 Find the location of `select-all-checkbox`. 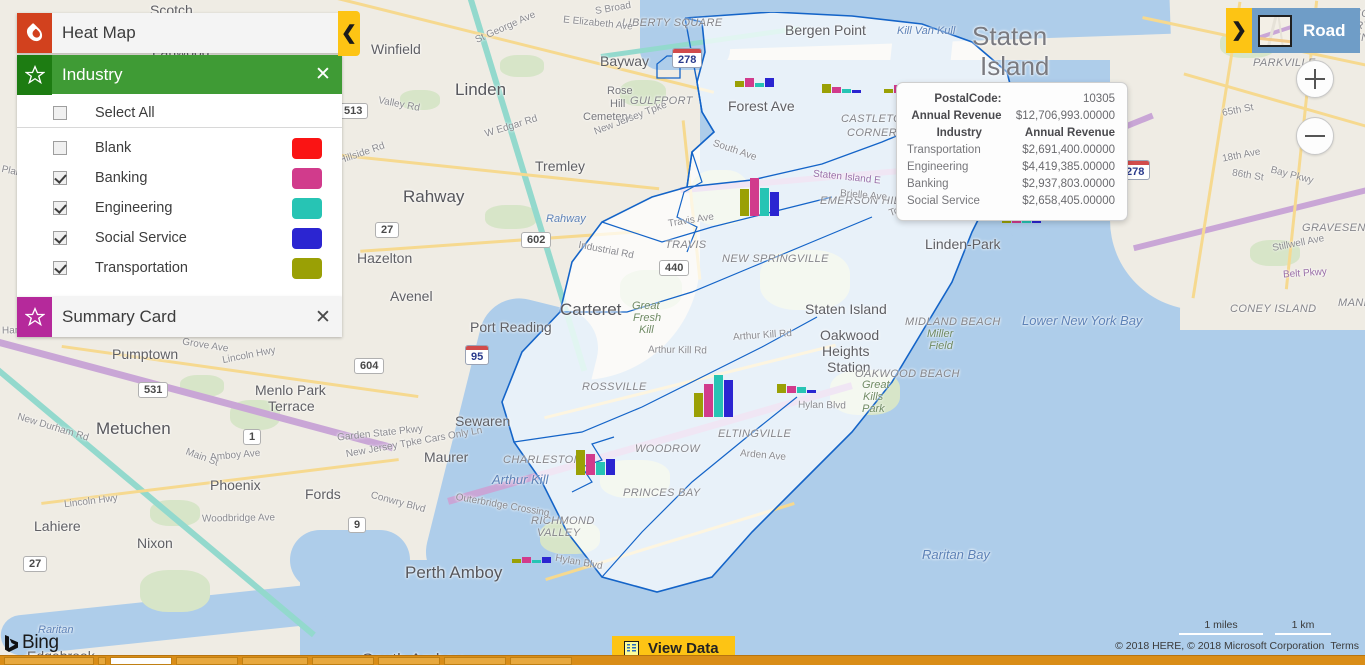

select-all-checkbox is located at coordinates (60, 112).